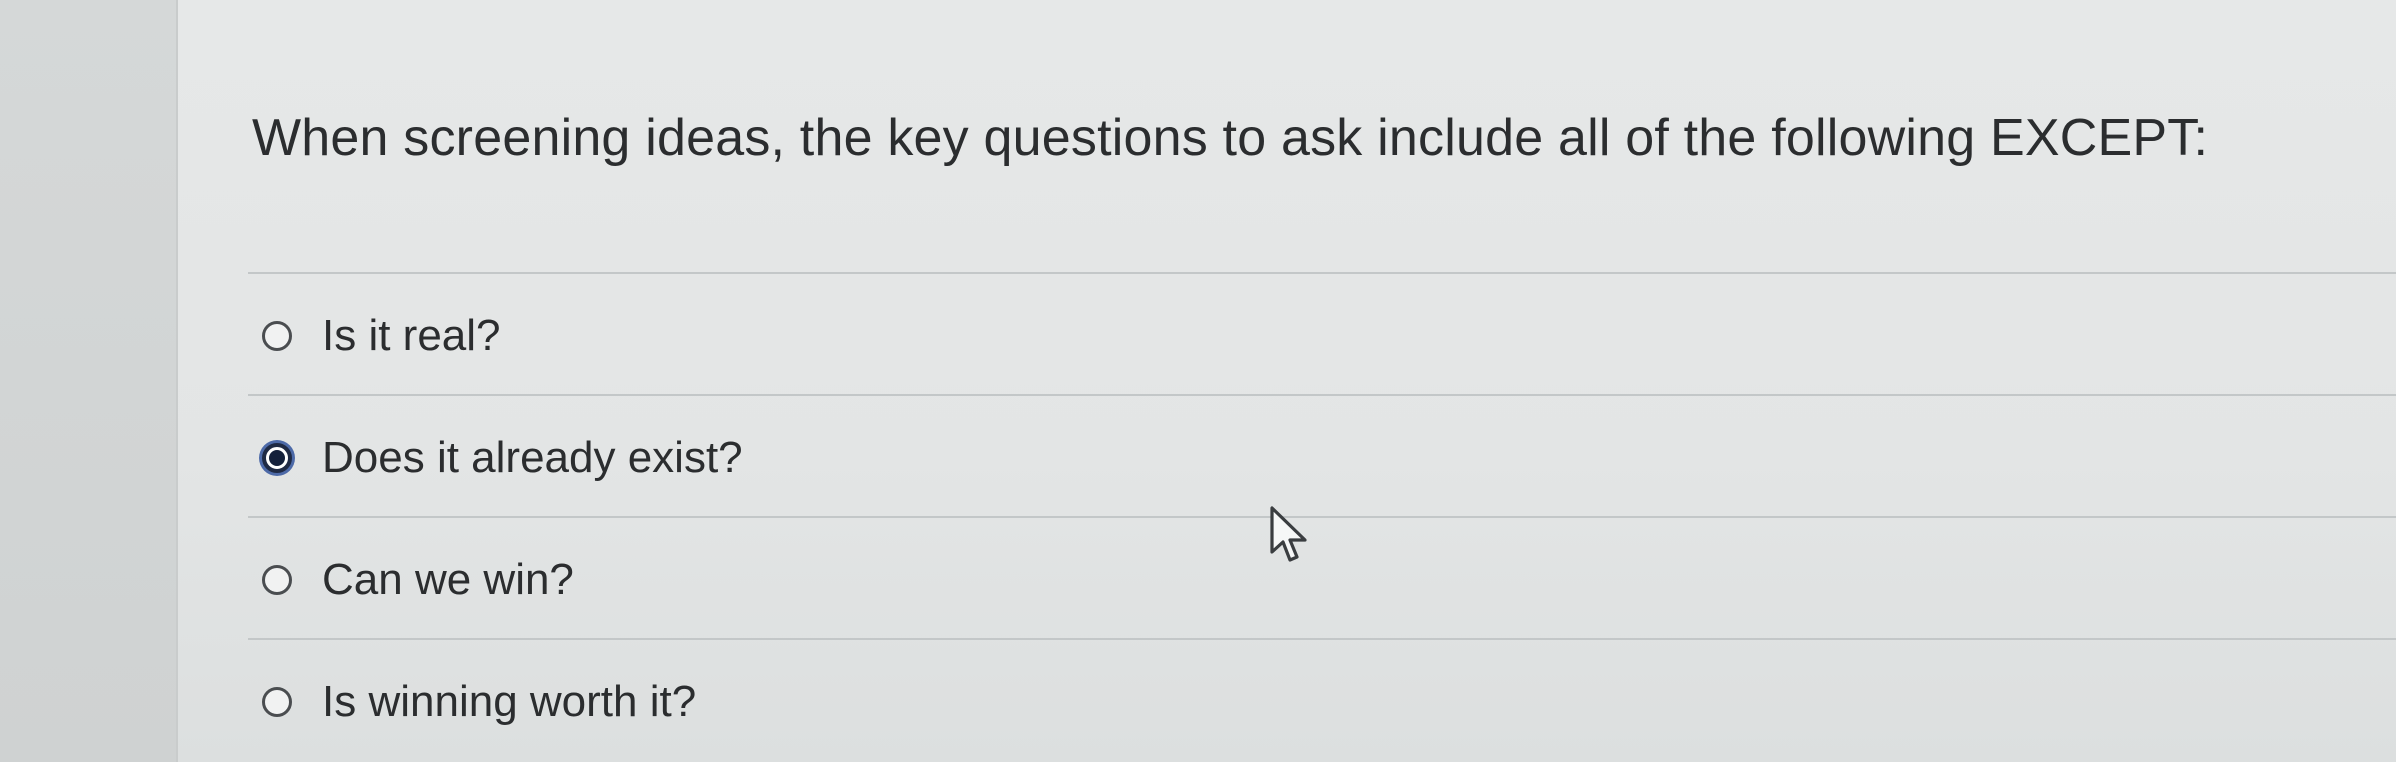  I want to click on option-label: Does it already exist?, so click(532, 457).